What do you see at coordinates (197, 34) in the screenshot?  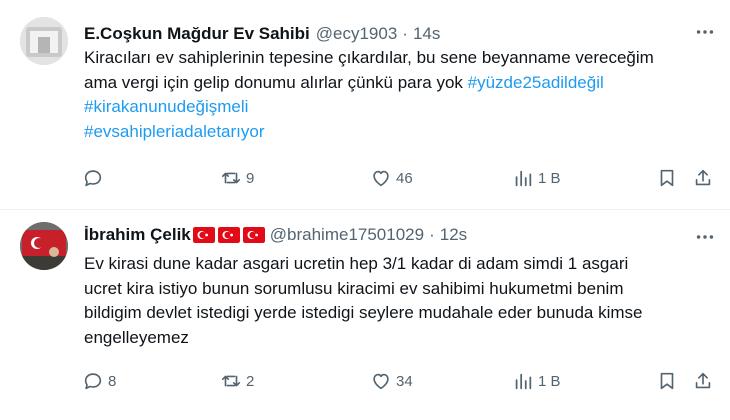 I see `author-name: E.Coşkun Mağdur Ev Sahibi` at bounding box center [197, 34].